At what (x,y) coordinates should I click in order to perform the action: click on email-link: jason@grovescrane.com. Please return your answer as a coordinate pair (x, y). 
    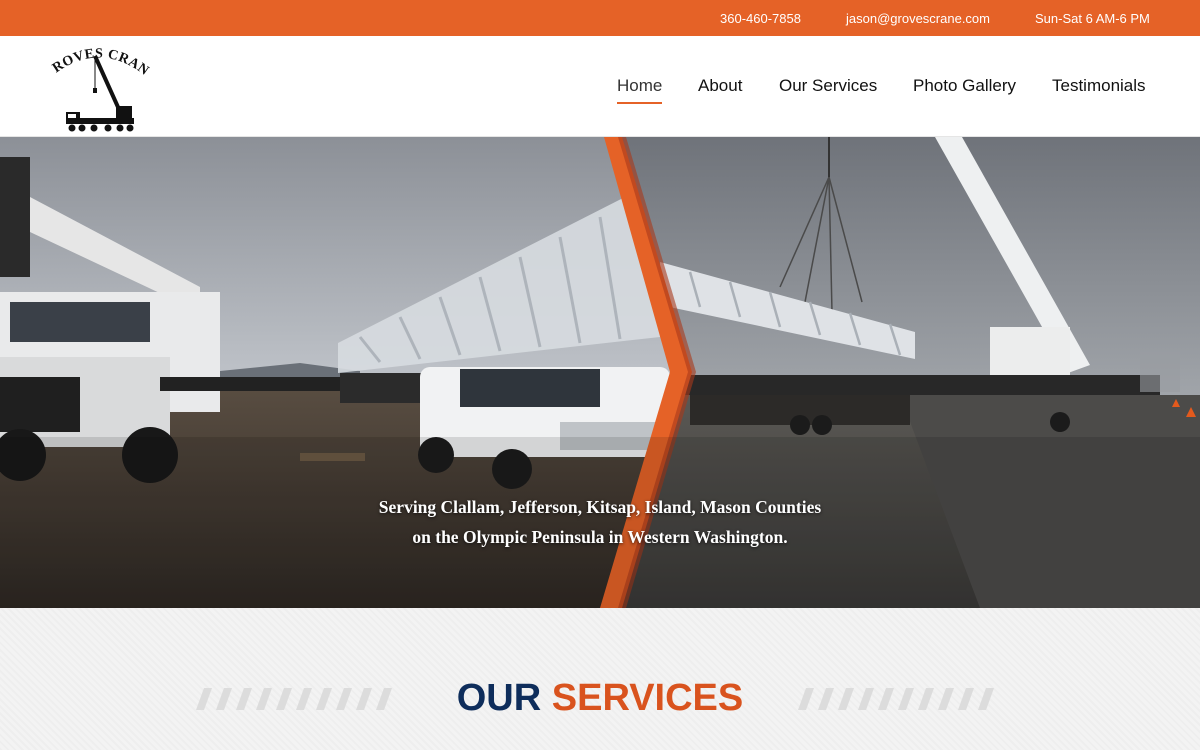
    Looking at the image, I should click on (918, 19).